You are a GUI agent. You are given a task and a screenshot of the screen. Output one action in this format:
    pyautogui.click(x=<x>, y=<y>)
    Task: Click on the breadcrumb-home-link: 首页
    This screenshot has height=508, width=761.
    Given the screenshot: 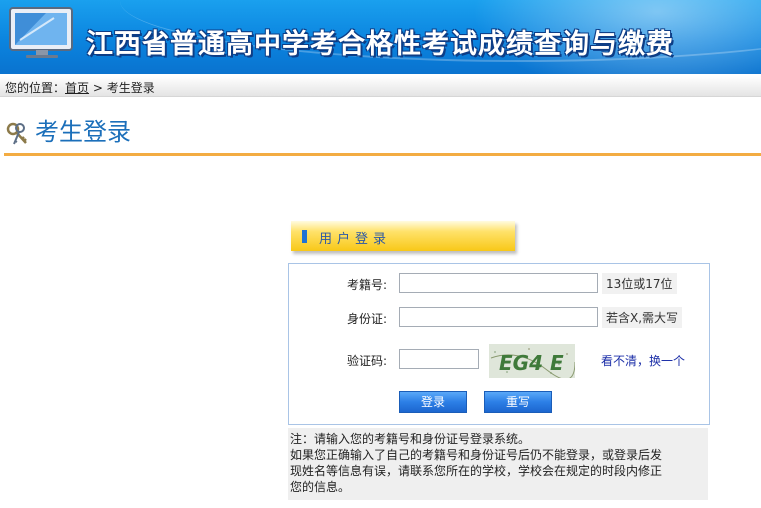 What is the action you would take?
    pyautogui.click(x=77, y=88)
    